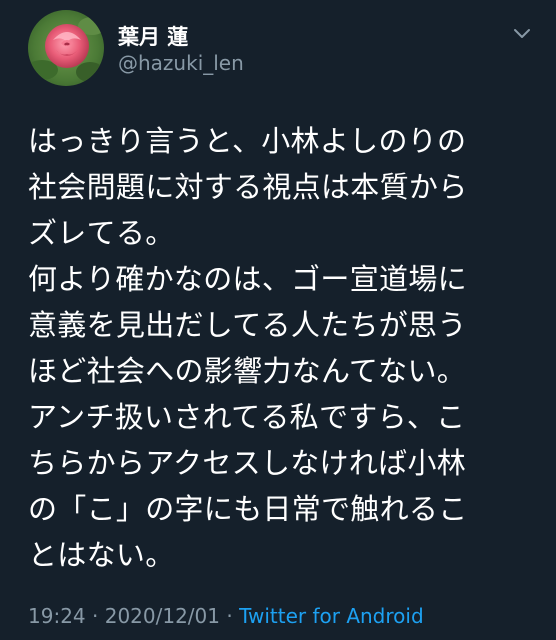  I want to click on tweet-line: 何より確かなのは、ゴー宣道場に, so click(247, 279).